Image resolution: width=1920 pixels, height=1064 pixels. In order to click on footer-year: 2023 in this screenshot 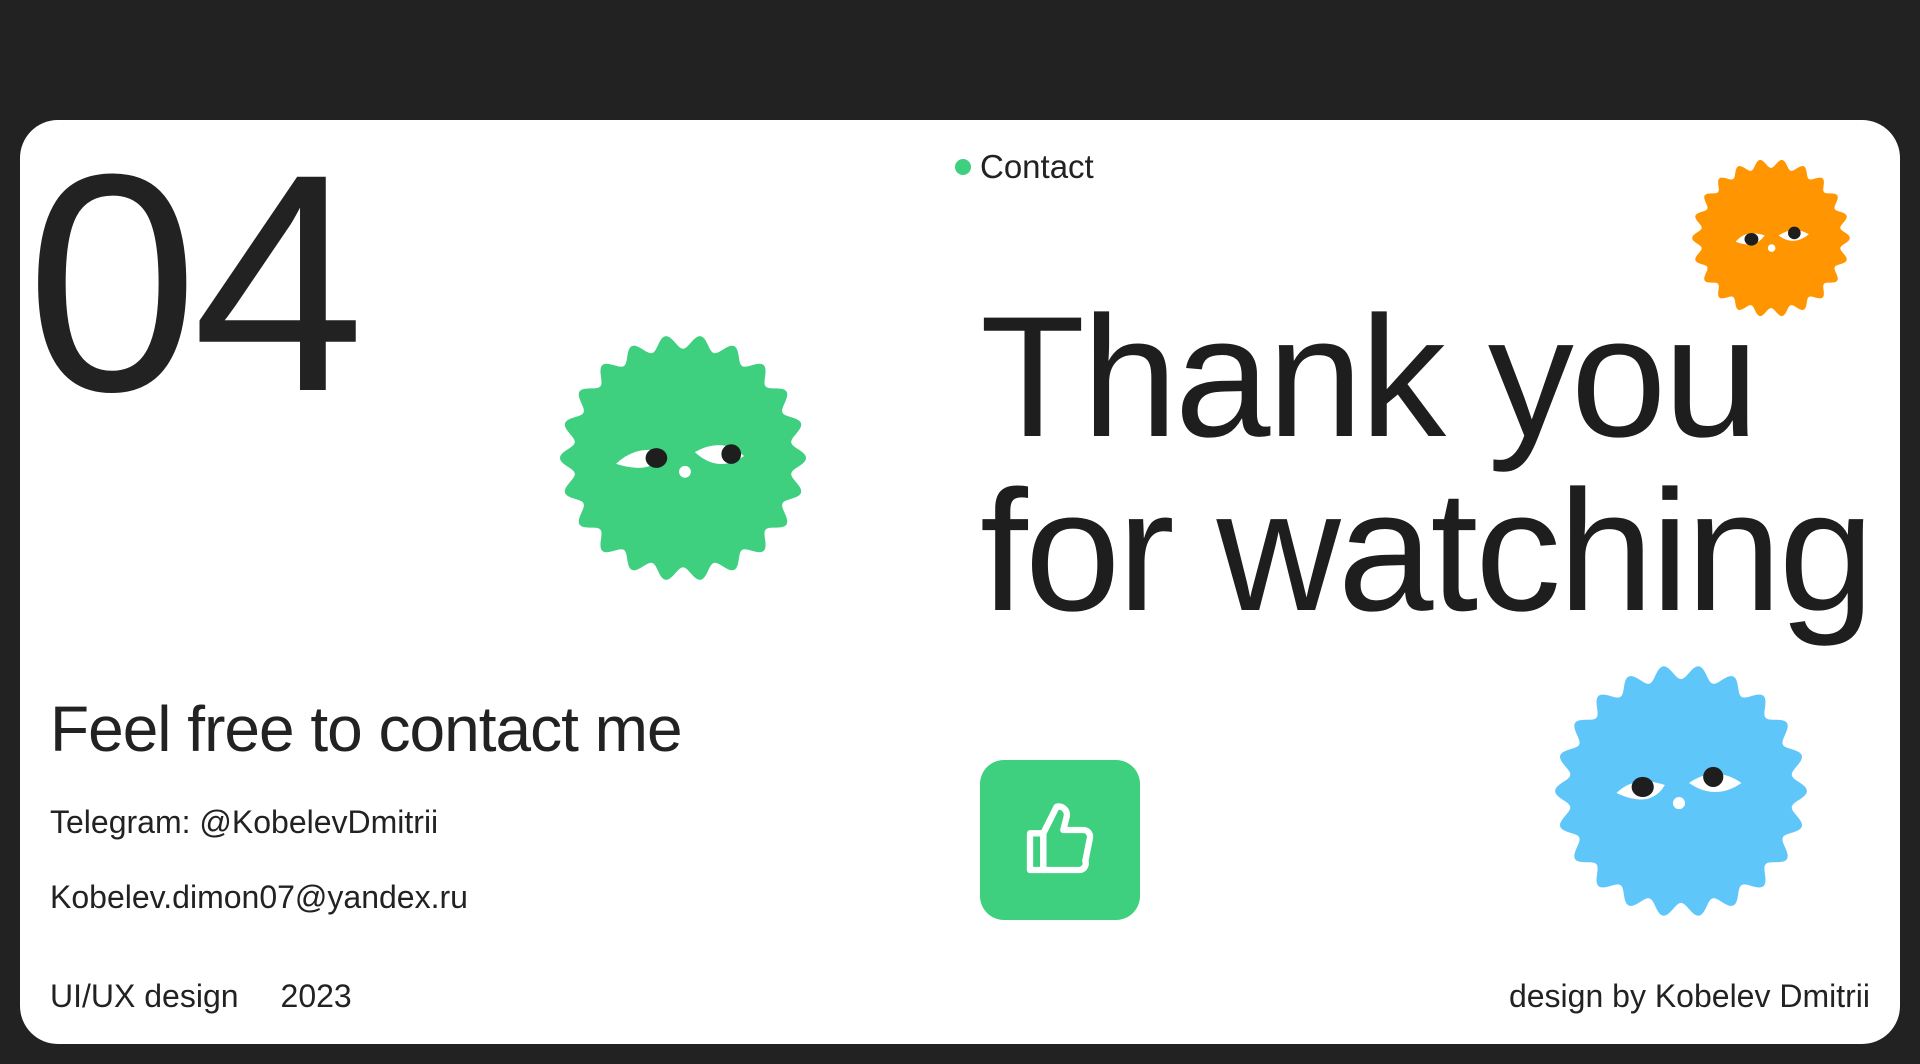, I will do `click(316, 996)`.